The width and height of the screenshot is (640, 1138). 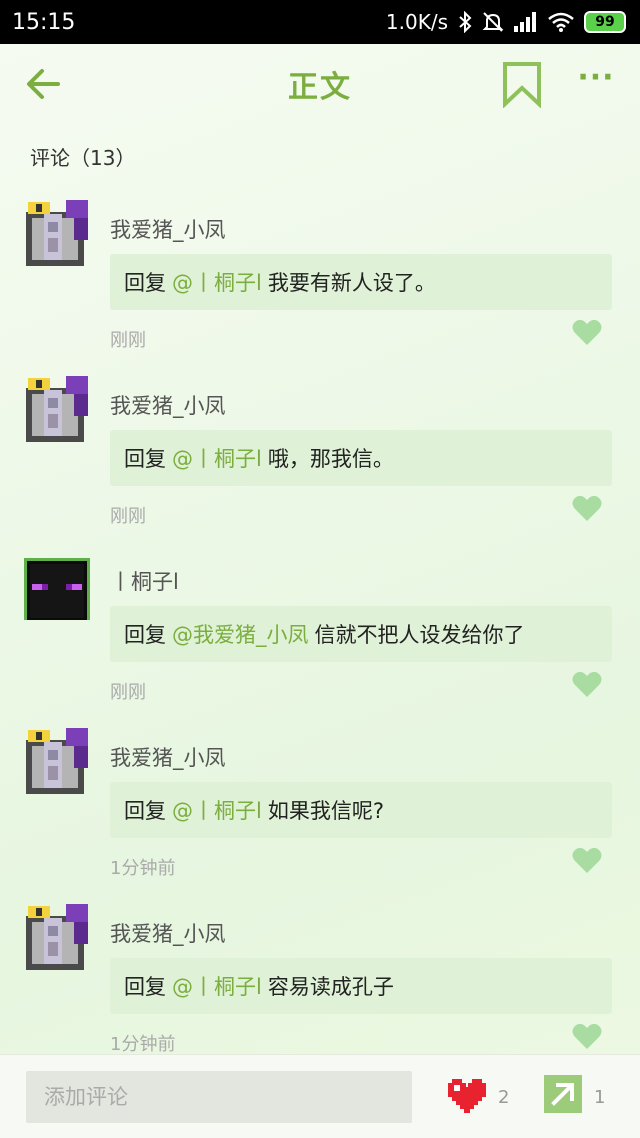 I want to click on top-app-bar: 正文 ···, so click(x=320, y=84).